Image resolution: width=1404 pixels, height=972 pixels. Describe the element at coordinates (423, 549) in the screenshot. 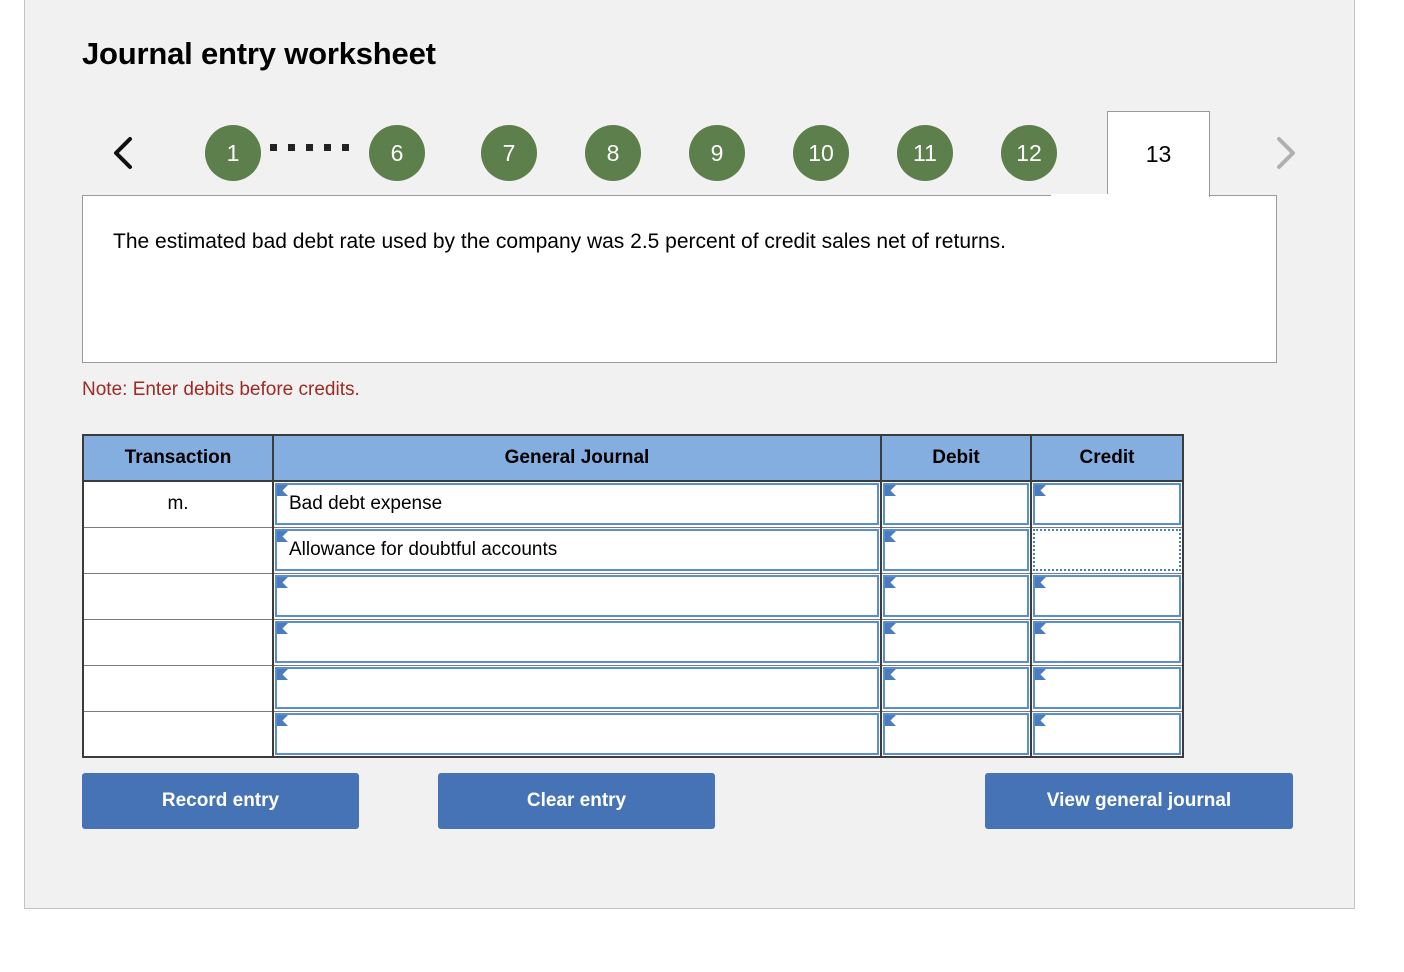

I see `account-value: Allowance for doubtful accounts` at that location.